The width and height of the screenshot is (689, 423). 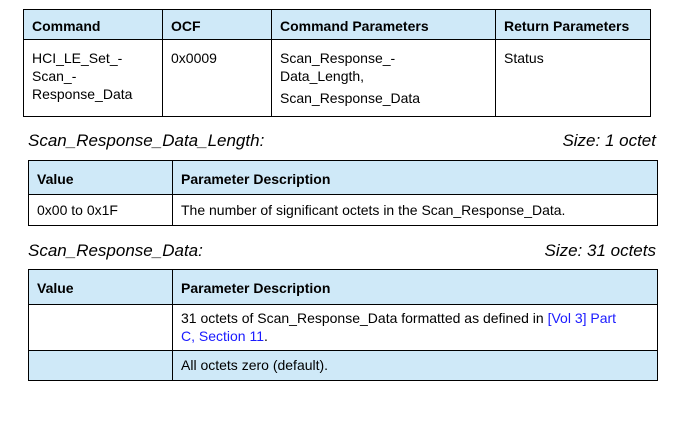 I want to click on data-section-heading: Scan_Response_Data: Size: 31 octets, so click(x=342, y=251).